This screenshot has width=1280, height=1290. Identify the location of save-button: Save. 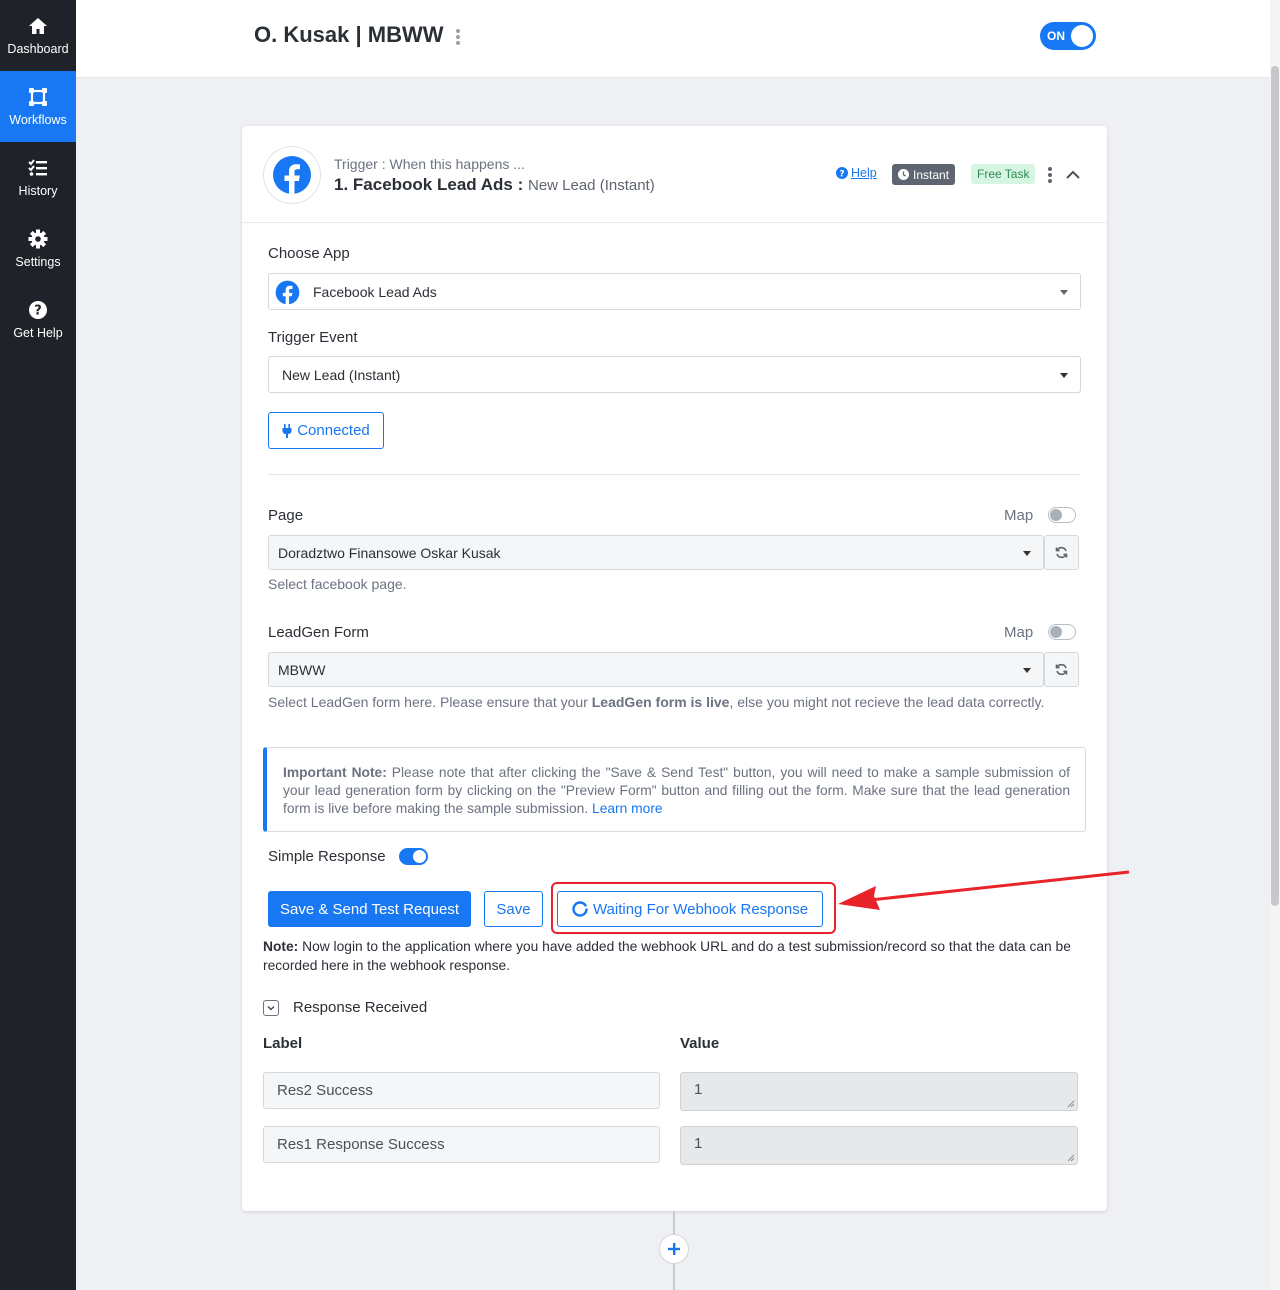
(513, 909).